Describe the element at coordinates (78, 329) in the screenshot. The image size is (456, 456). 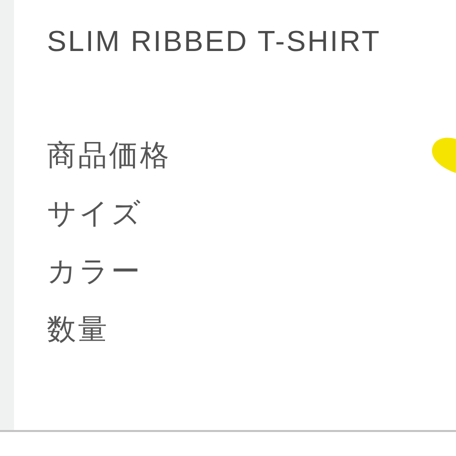
I see `spec-label: 数量` at that location.